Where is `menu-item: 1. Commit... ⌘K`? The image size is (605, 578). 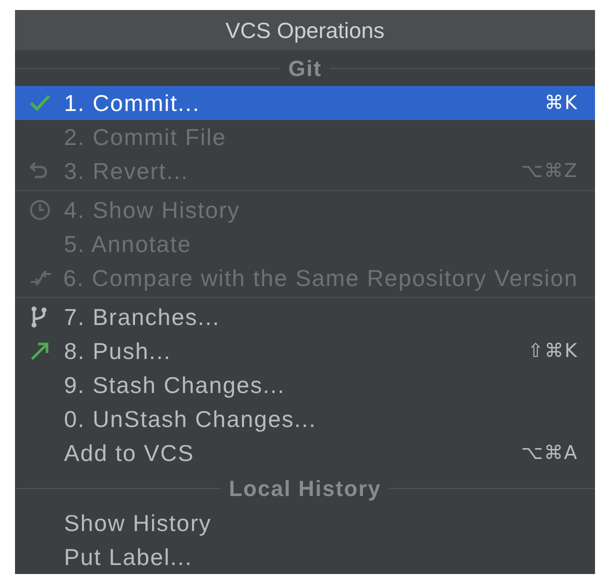
menu-item: 1. Commit... ⌘K is located at coordinates (305, 103).